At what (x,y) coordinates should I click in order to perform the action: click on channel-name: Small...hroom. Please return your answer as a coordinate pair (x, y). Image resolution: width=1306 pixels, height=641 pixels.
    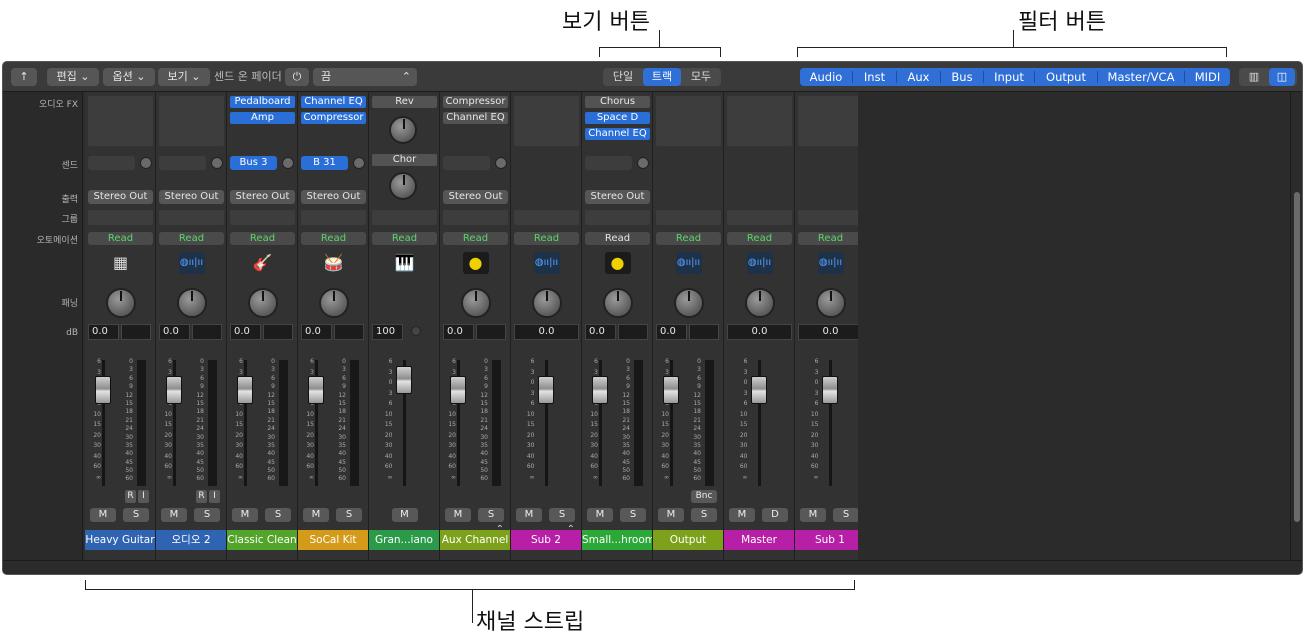
    Looking at the image, I should click on (617, 540).